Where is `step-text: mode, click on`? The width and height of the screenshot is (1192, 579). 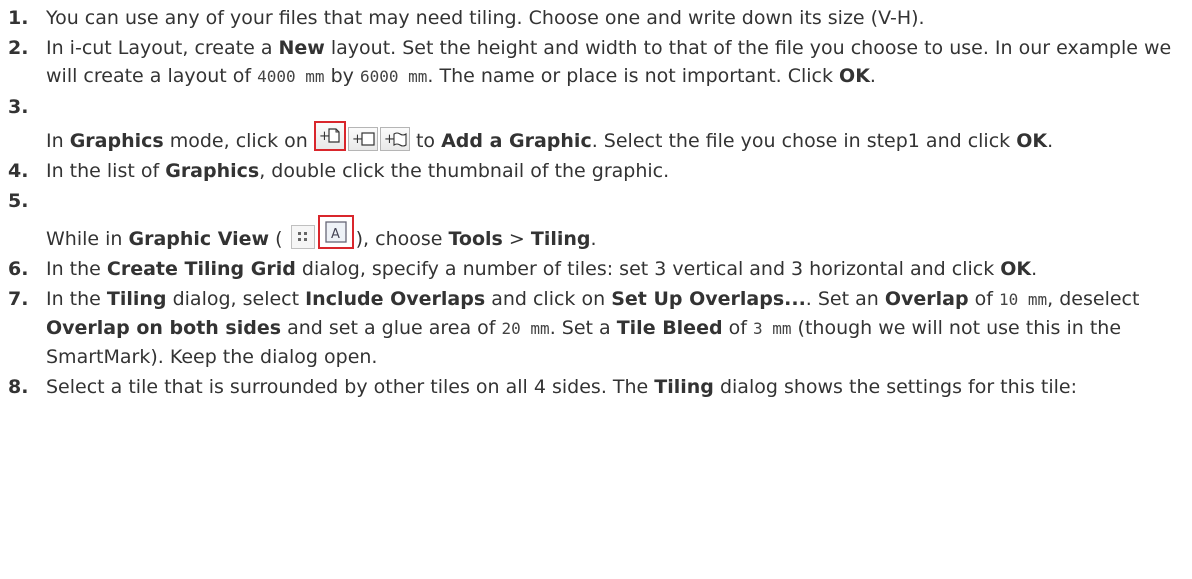 step-text: mode, click on is located at coordinates (238, 141).